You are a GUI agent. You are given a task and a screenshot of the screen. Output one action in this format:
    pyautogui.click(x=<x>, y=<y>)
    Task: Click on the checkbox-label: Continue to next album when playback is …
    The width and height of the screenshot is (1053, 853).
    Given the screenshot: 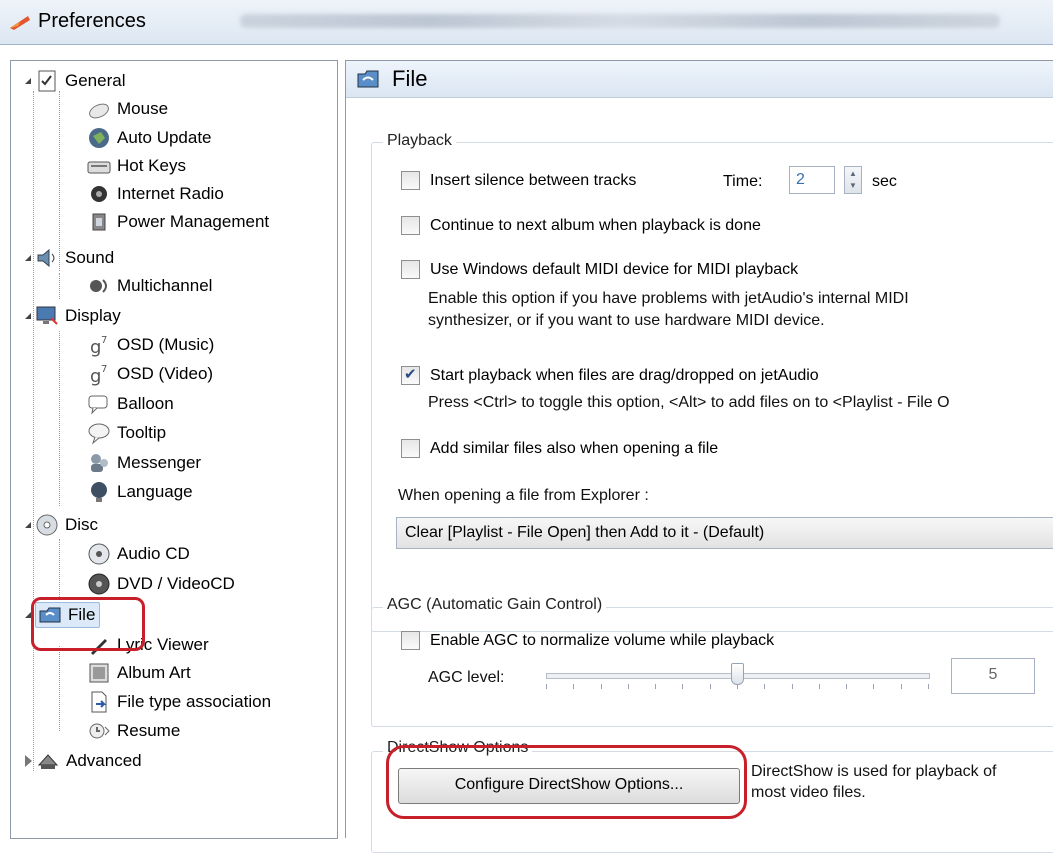 What is the action you would take?
    pyautogui.click(x=595, y=225)
    